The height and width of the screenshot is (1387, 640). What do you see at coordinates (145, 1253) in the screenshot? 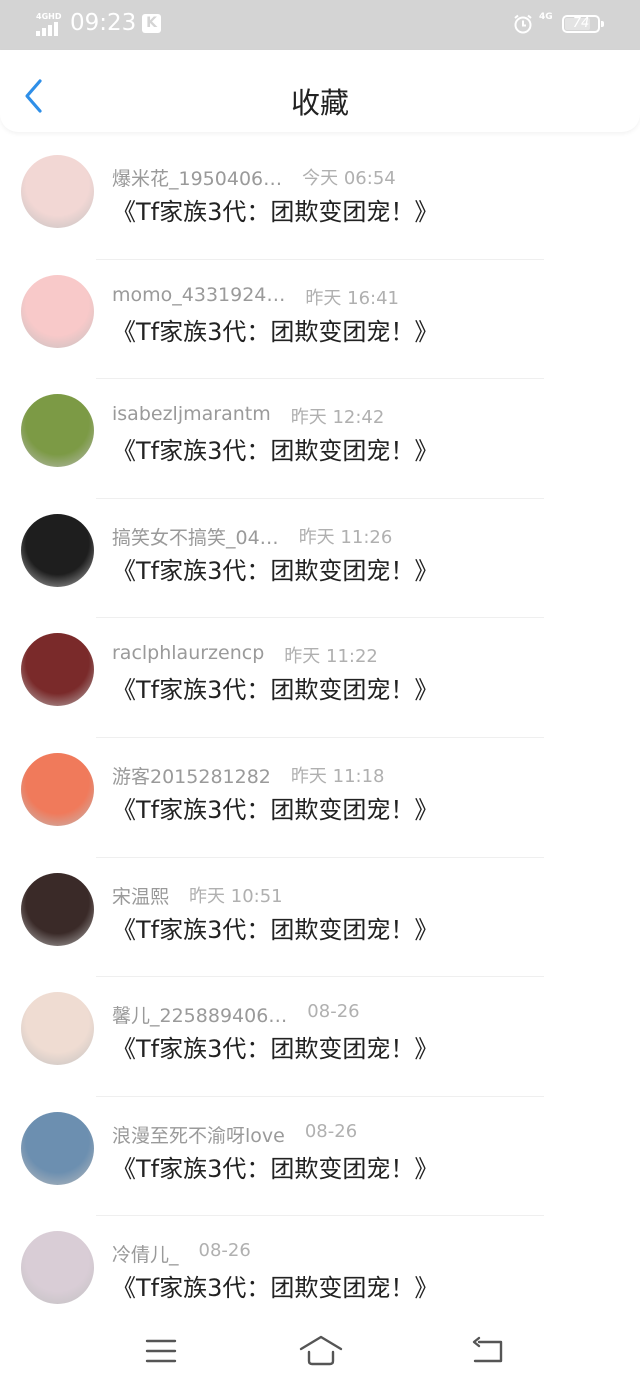
I see `username: 冷倩儿_` at bounding box center [145, 1253].